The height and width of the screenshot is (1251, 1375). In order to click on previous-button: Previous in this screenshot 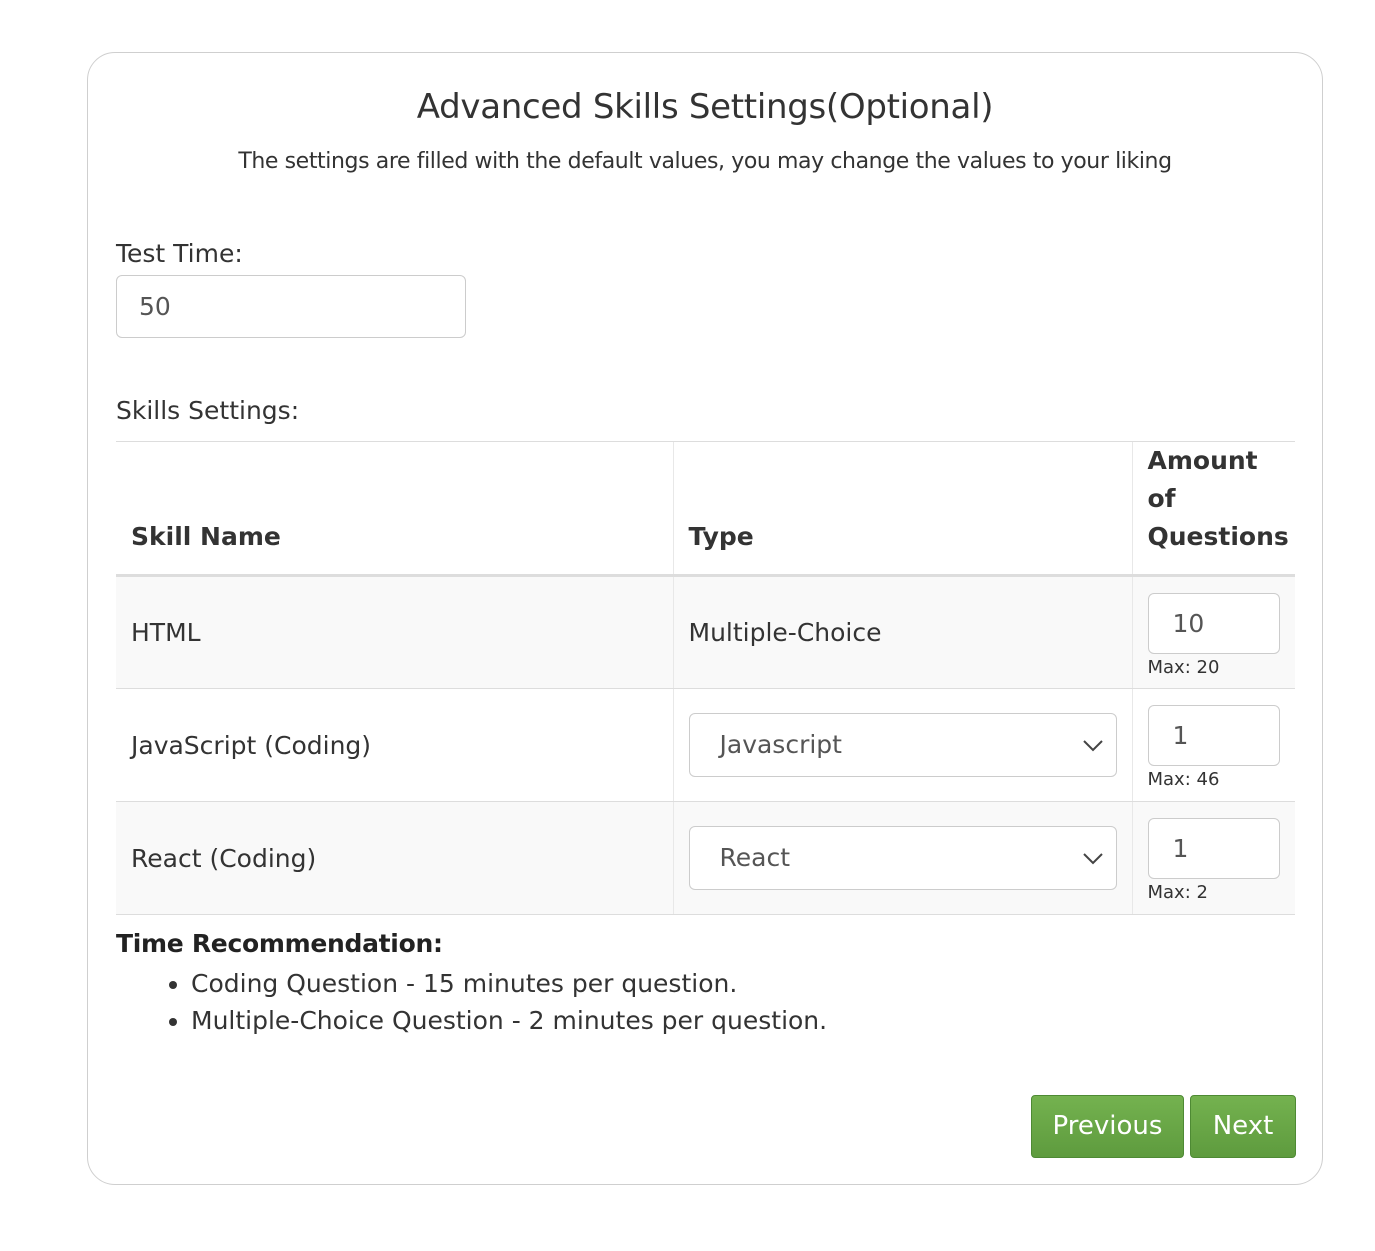, I will do `click(1107, 1126)`.